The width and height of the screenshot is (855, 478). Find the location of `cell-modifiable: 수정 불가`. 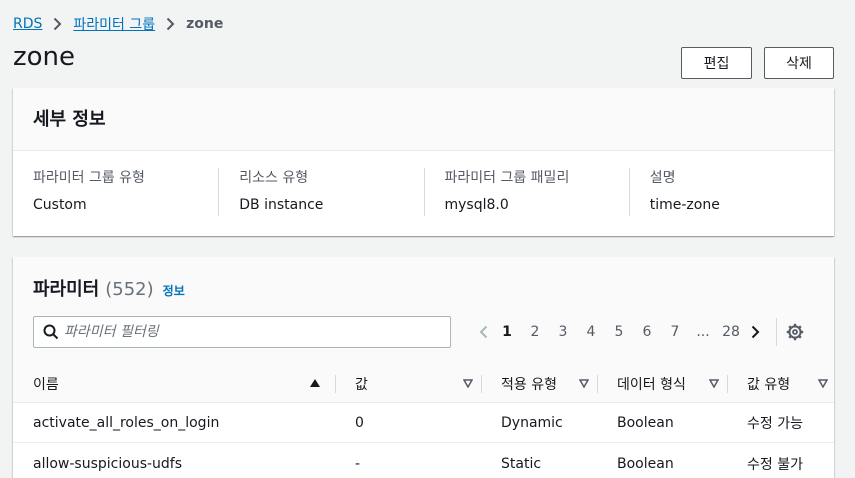

cell-modifiable: 수정 불가 is located at coordinates (775, 465).